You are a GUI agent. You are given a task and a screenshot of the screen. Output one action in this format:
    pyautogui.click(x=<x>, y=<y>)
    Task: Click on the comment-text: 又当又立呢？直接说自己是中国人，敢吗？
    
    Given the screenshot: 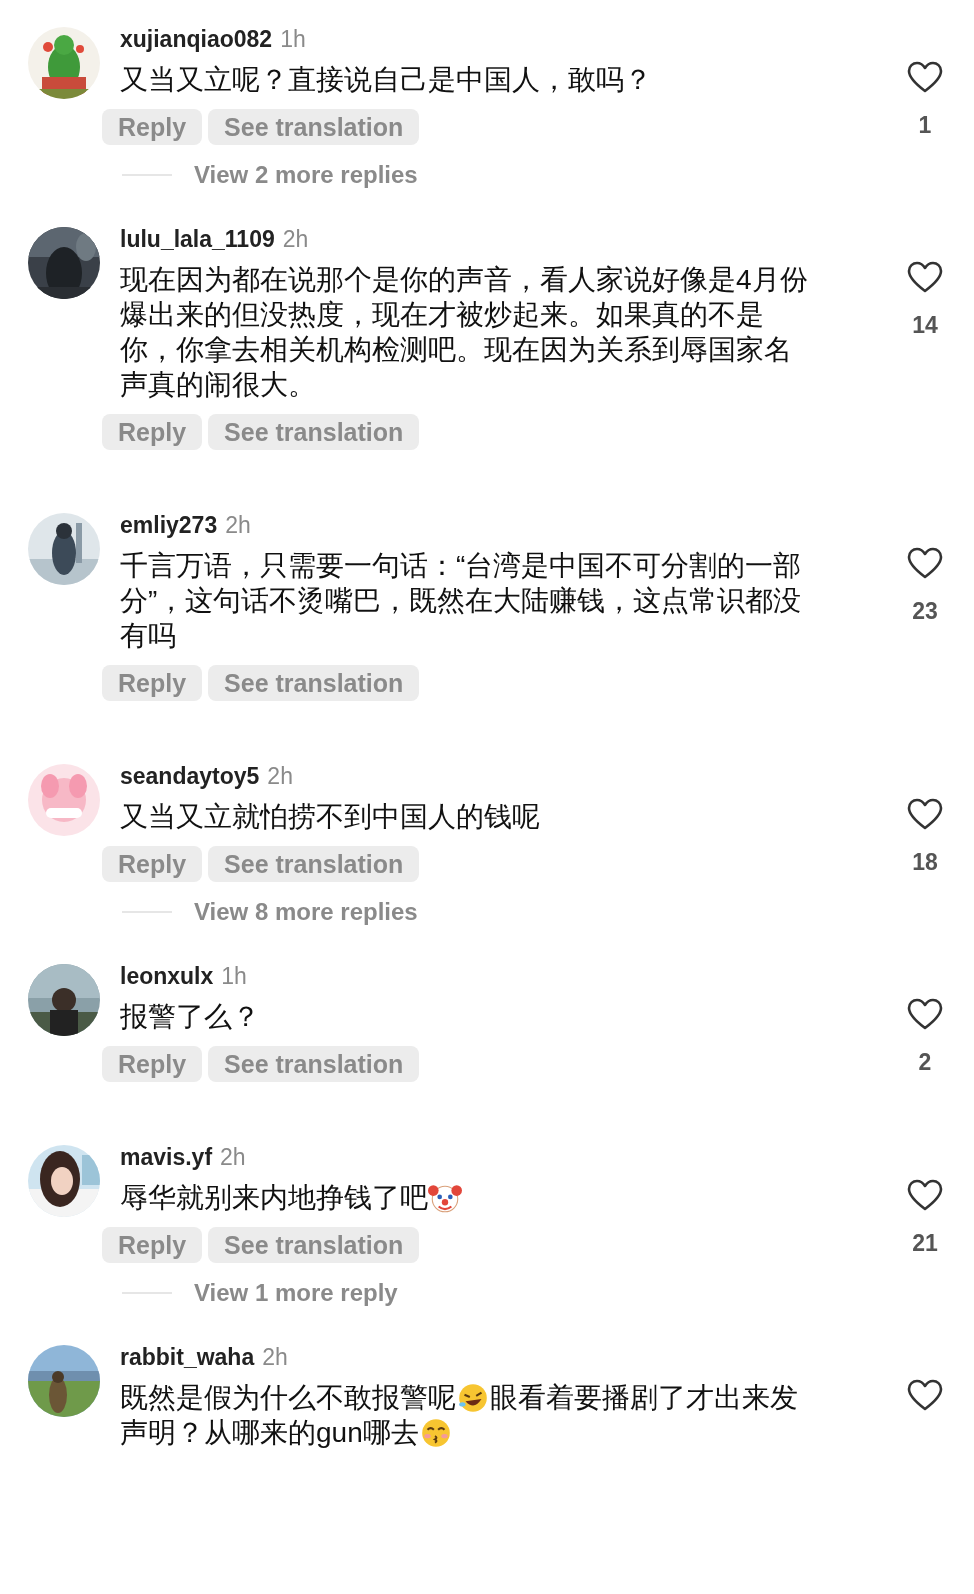 What is the action you would take?
    pyautogui.click(x=386, y=80)
    